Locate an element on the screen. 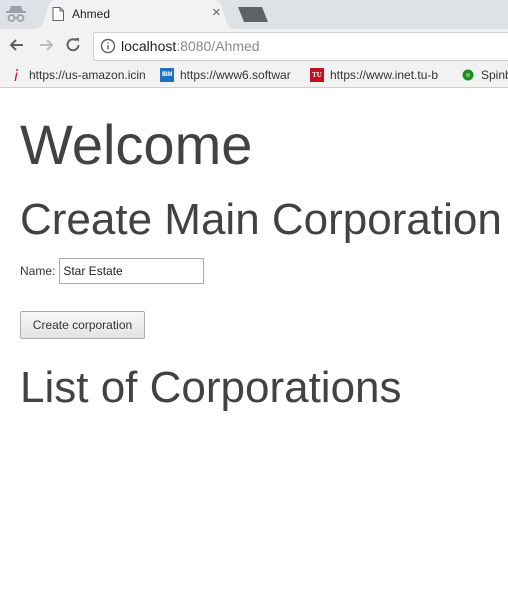 The width and height of the screenshot is (508, 608). address-bar: localhost:8080/Ahmed is located at coordinates (300, 46).